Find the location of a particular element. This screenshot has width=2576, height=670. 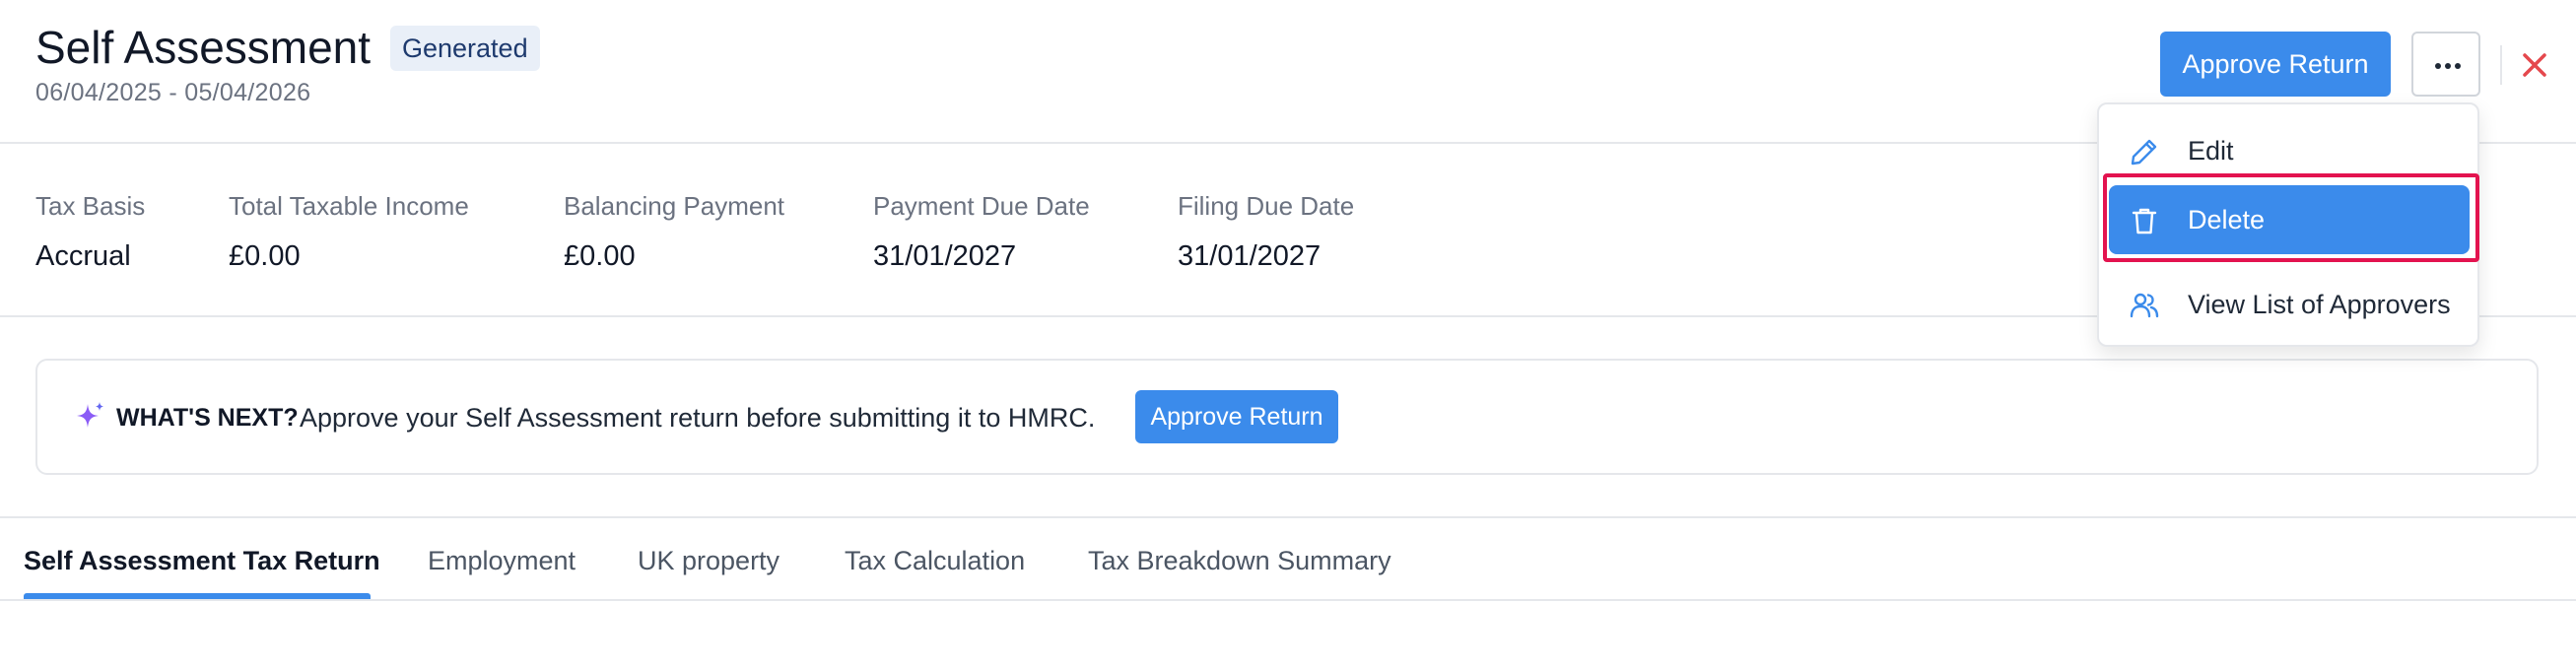

close-button is located at coordinates (2534, 65).